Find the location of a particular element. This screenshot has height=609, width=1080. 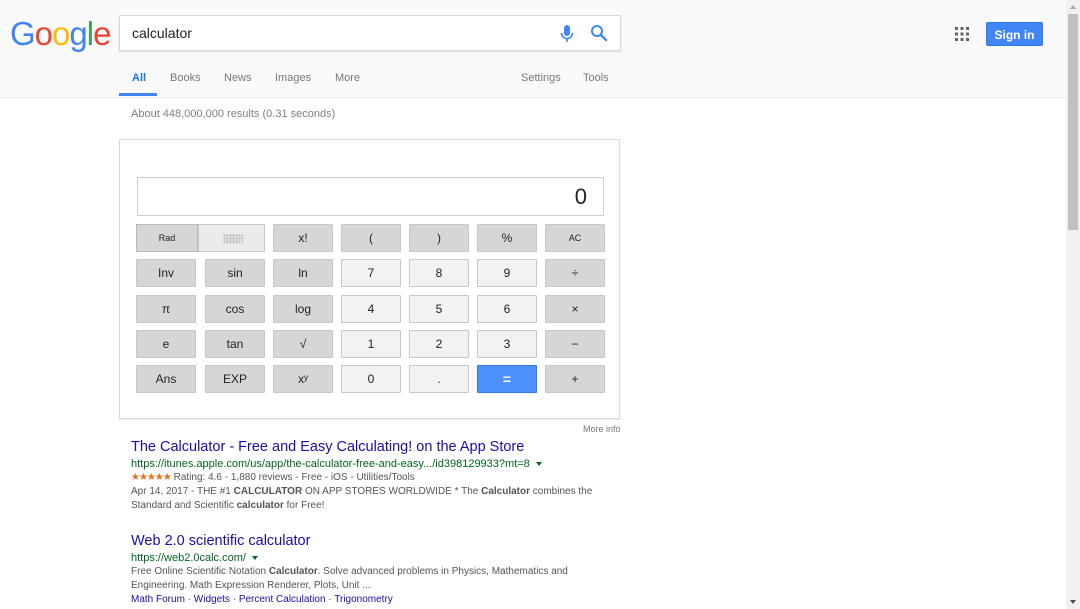

logo-letter: g is located at coordinates (78, 33).